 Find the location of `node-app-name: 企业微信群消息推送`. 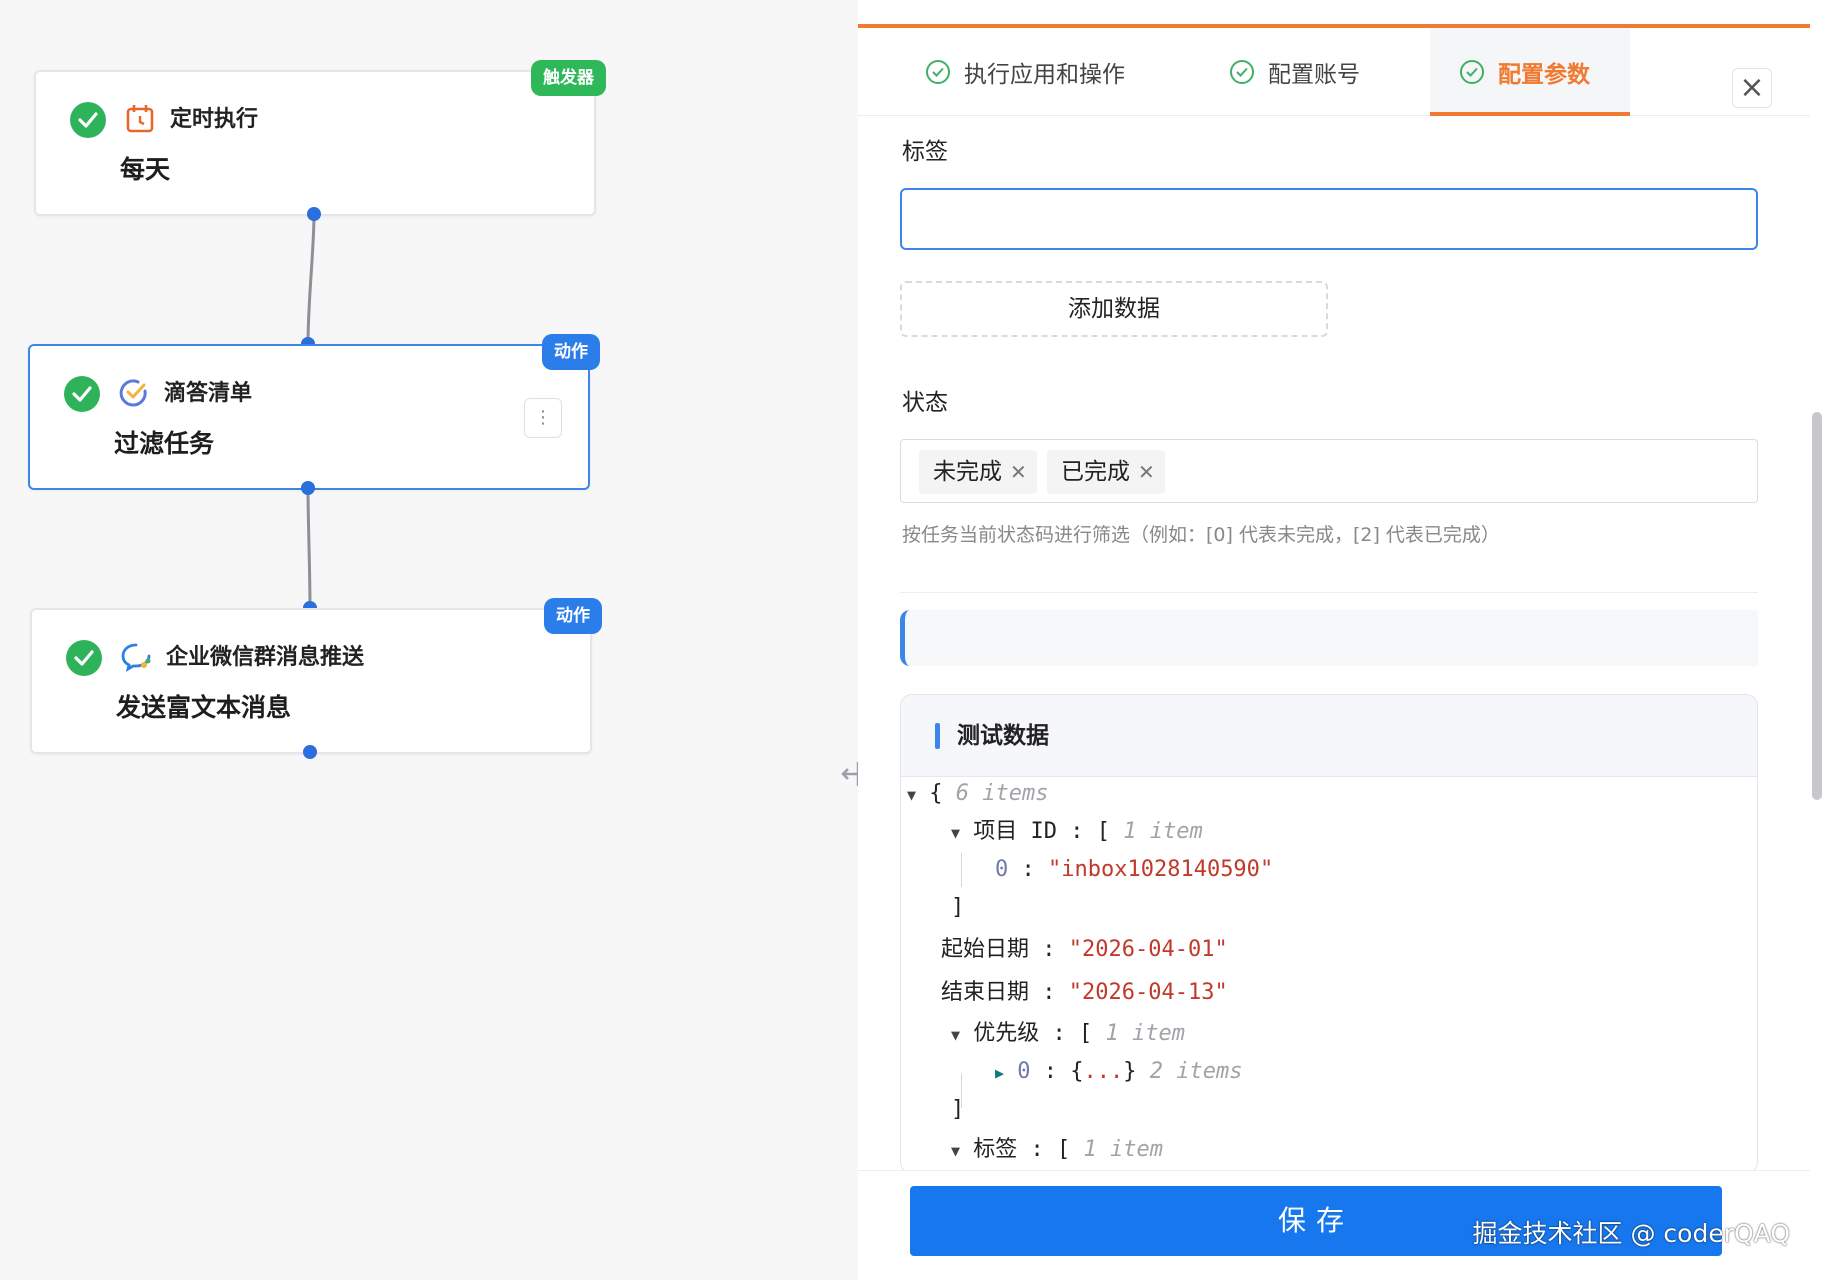

node-app-name: 企业微信群消息推送 is located at coordinates (265, 657).